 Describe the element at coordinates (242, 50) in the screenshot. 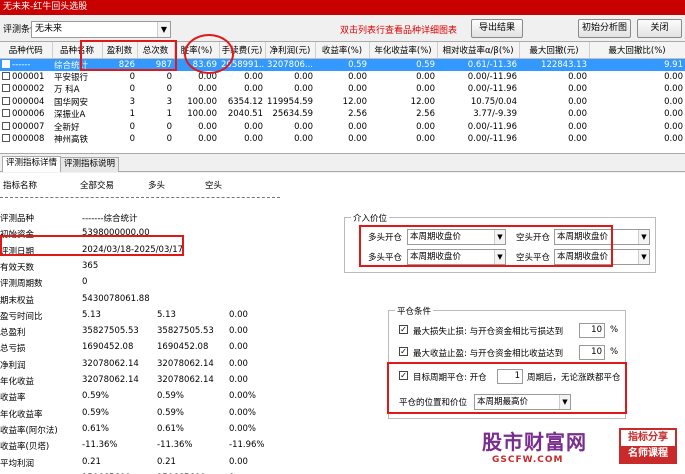

I see `col-header: 手续费(元)` at that location.